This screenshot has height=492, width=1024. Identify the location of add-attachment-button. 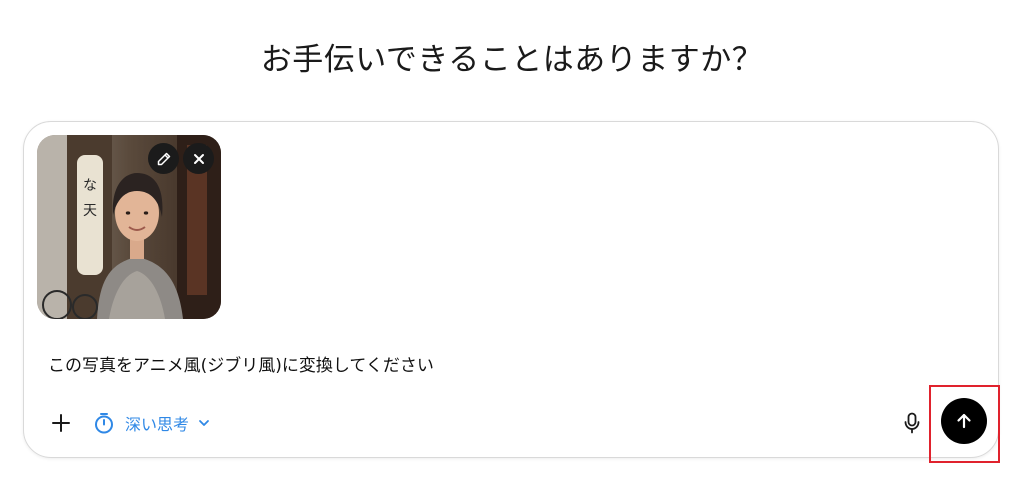
(61, 423).